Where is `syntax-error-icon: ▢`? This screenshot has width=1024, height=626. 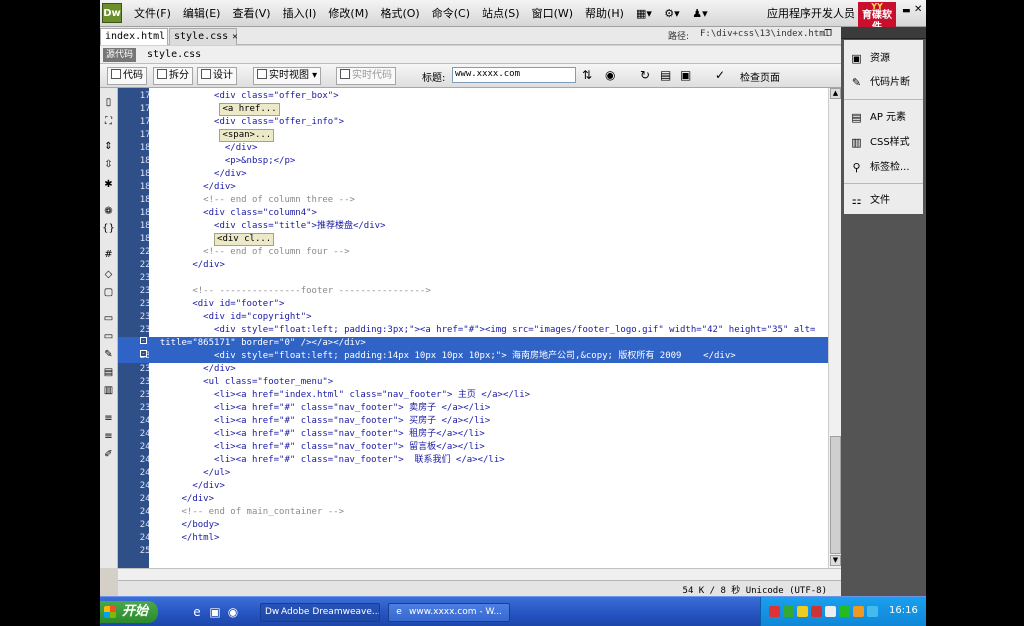 syntax-error-icon: ▢ is located at coordinates (108, 292).